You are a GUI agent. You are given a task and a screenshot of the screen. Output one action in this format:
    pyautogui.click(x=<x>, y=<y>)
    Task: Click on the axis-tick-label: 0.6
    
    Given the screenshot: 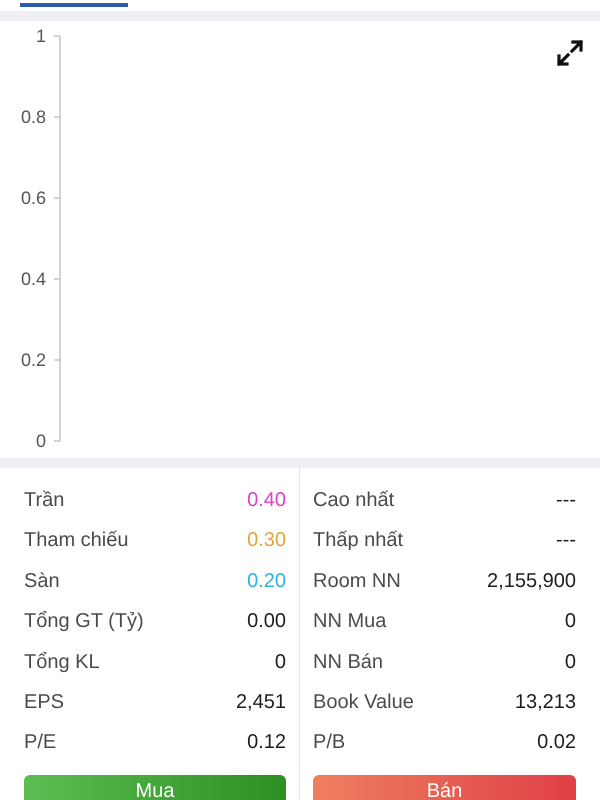 What is the action you would take?
    pyautogui.click(x=33, y=198)
    